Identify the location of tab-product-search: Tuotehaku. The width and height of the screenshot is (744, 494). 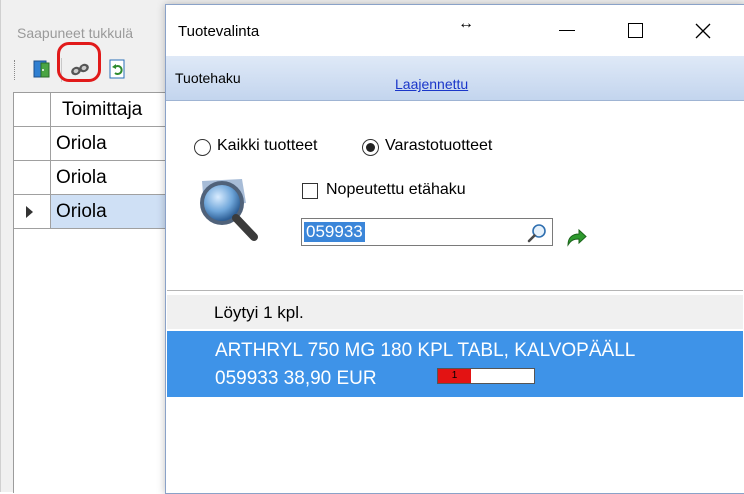
(208, 78).